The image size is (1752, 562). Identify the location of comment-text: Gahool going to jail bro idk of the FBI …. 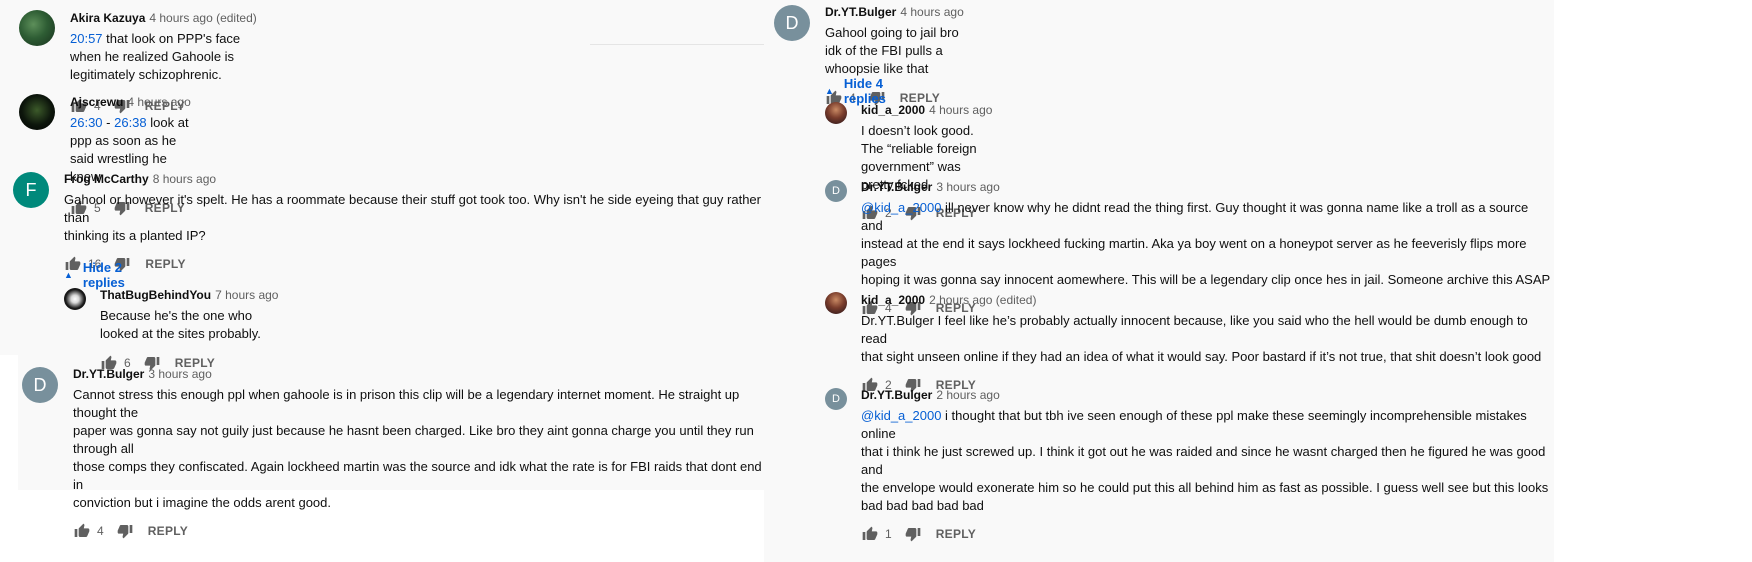
(892, 50).